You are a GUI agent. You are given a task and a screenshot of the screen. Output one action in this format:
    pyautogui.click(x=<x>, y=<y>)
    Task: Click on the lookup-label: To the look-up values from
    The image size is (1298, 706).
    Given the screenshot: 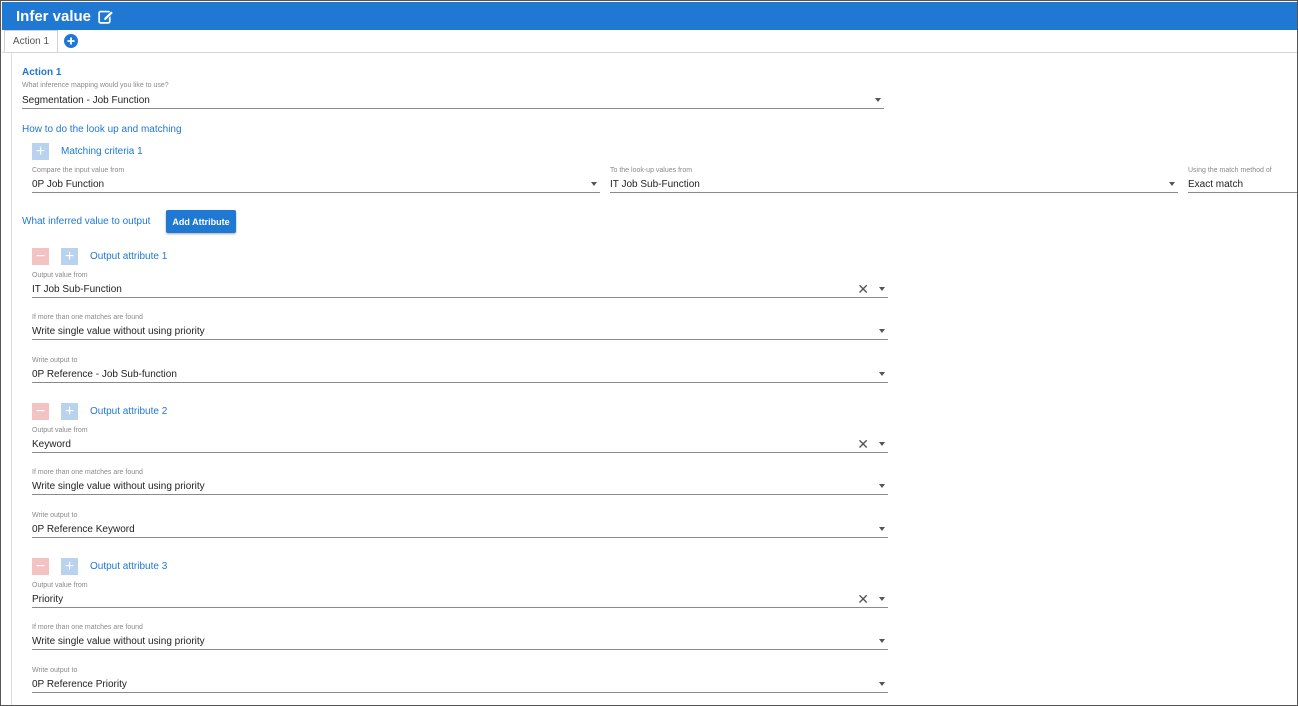 What is the action you would take?
    pyautogui.click(x=651, y=170)
    